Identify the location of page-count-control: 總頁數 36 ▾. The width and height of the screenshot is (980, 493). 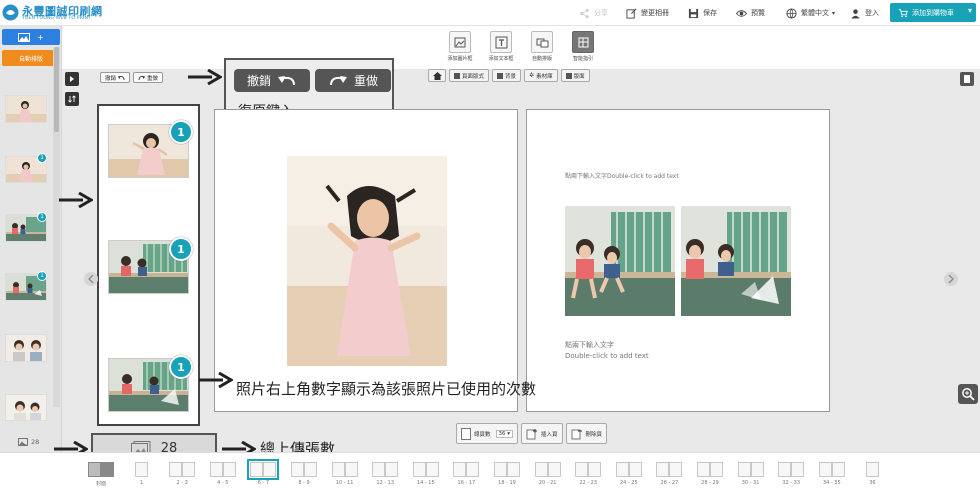
(487, 433).